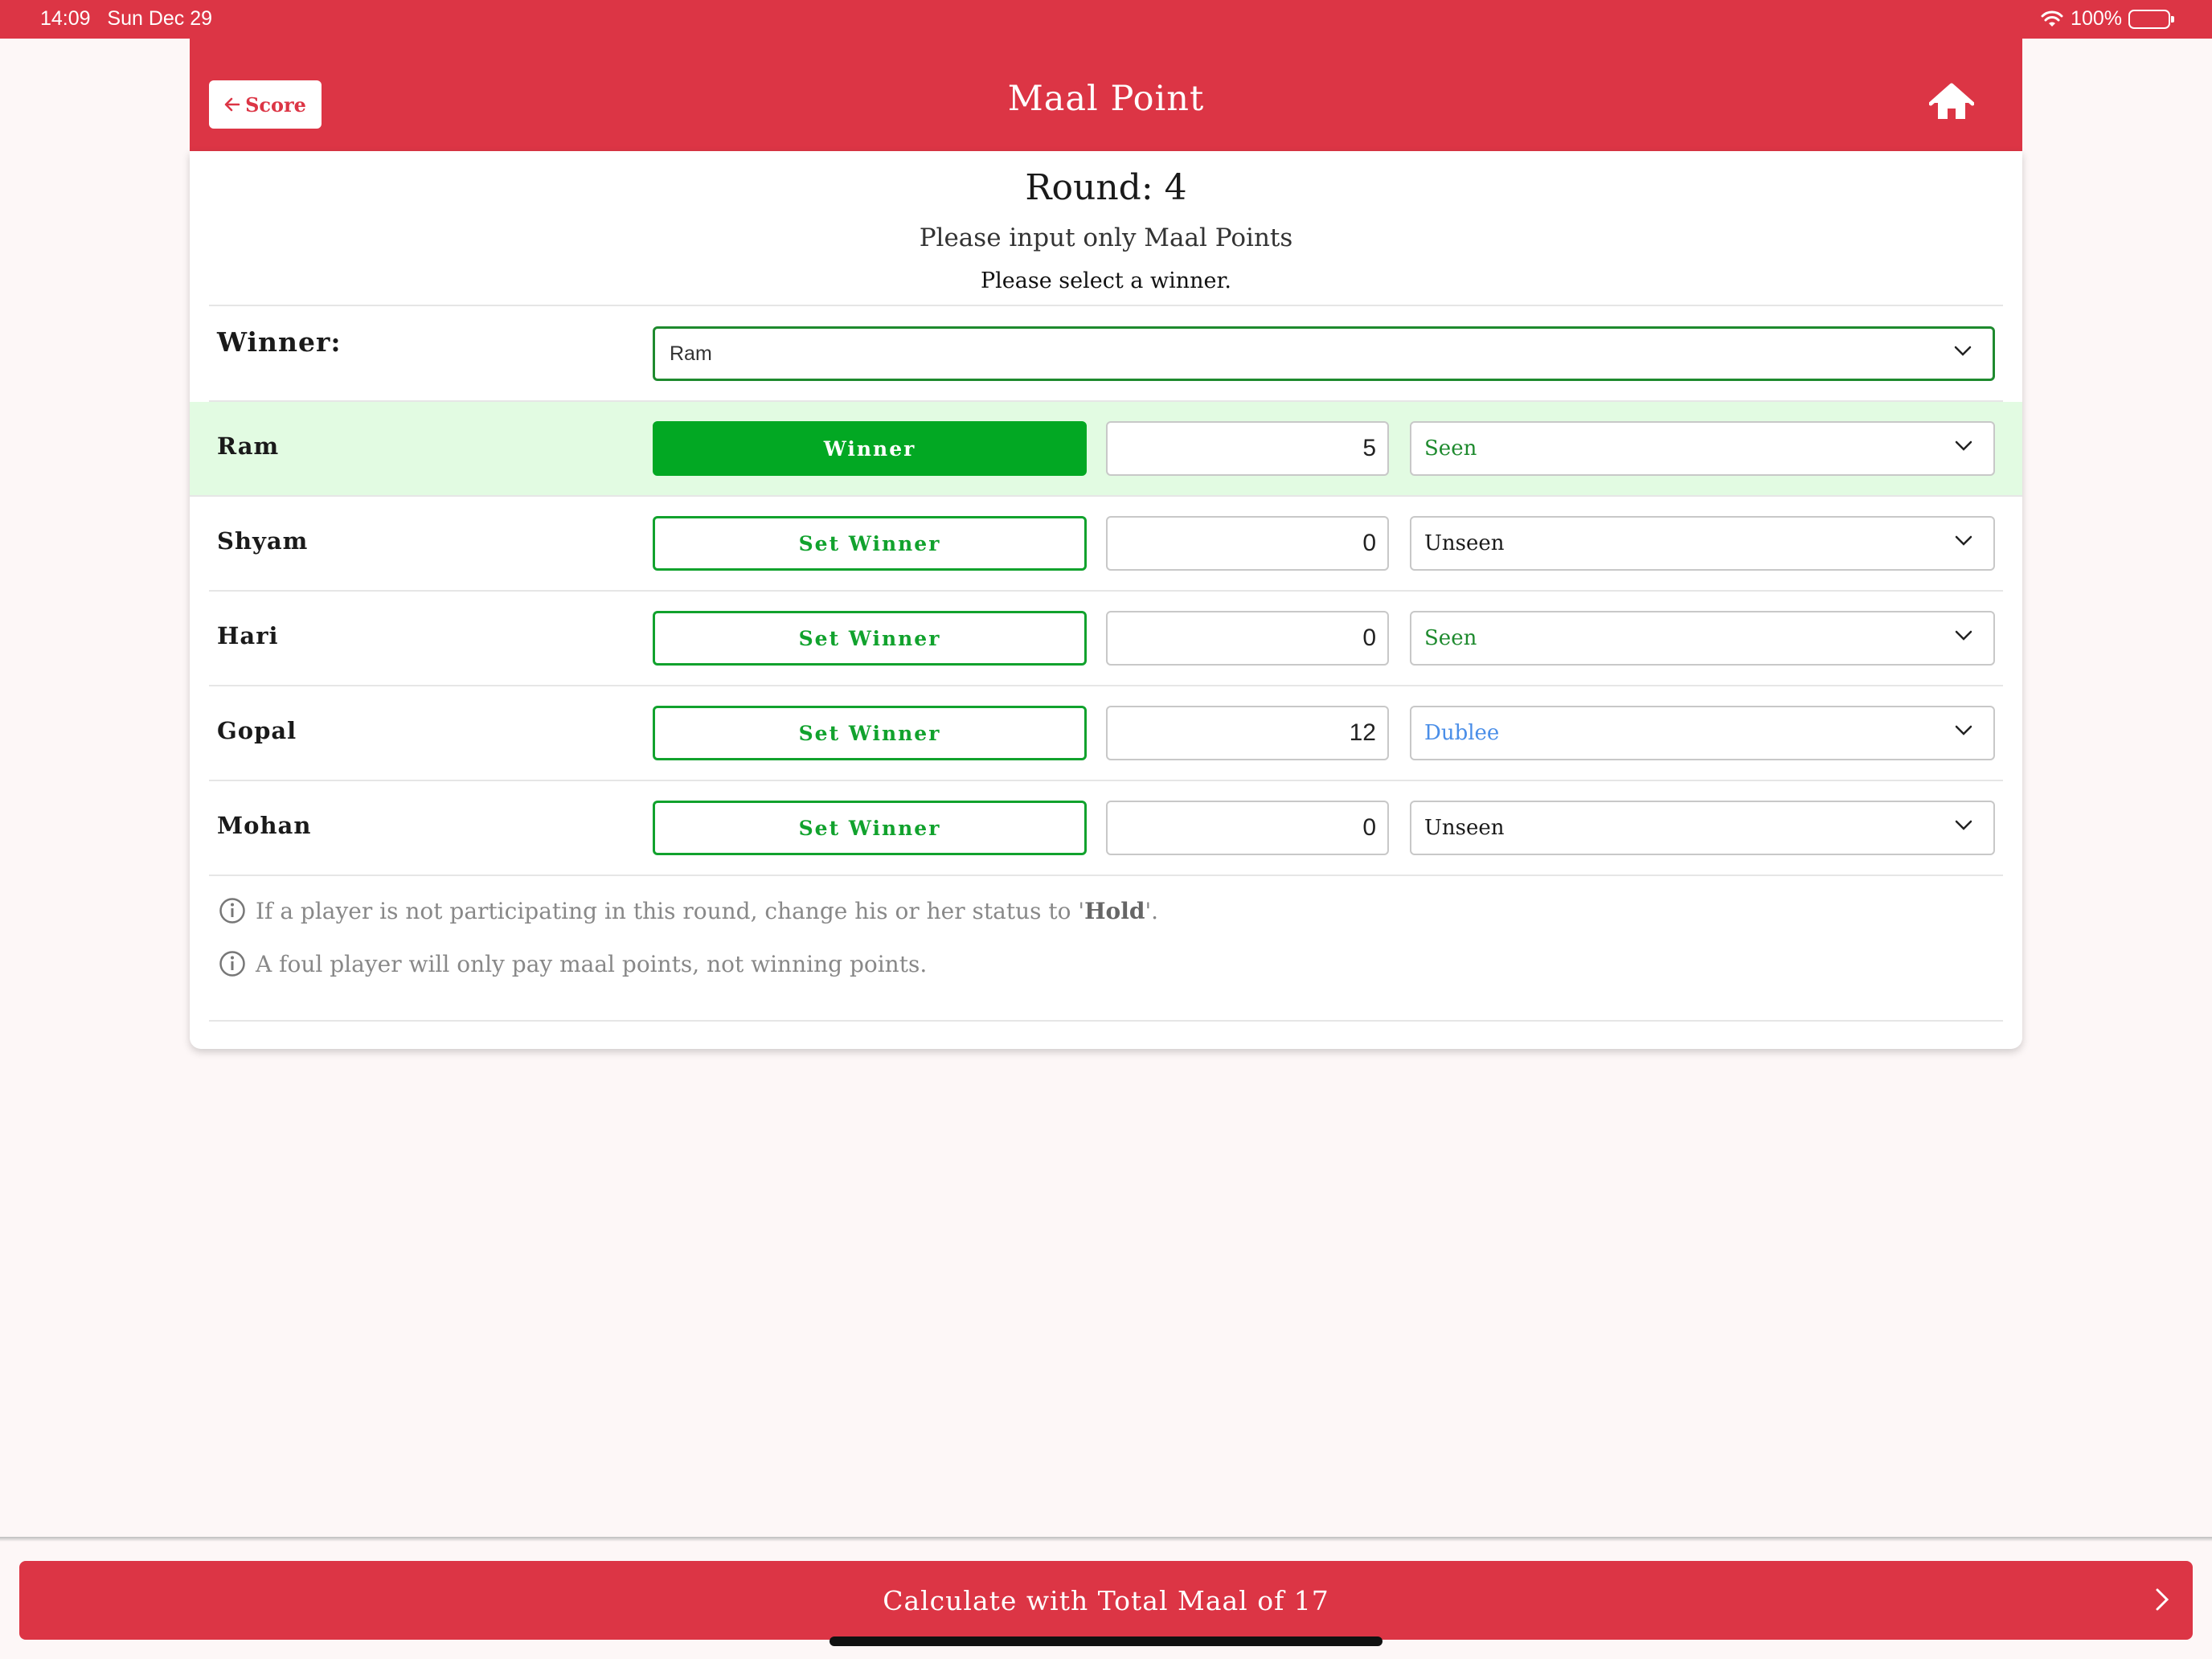  I want to click on player-row: Shyam Set Winner 0 Unseen, so click(1106, 544).